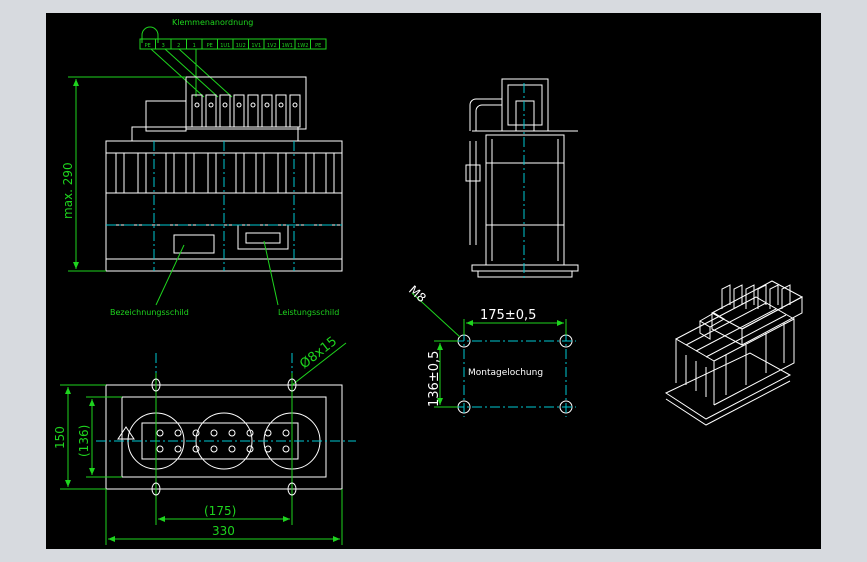 The image size is (867, 562). Describe the element at coordinates (287, 46) in the screenshot. I see `terminal-label: 1W1` at that location.